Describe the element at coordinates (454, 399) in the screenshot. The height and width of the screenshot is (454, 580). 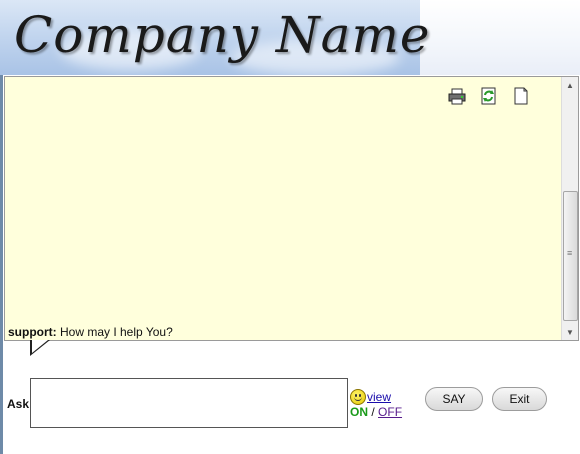
I see `say-button: SAY` at that location.